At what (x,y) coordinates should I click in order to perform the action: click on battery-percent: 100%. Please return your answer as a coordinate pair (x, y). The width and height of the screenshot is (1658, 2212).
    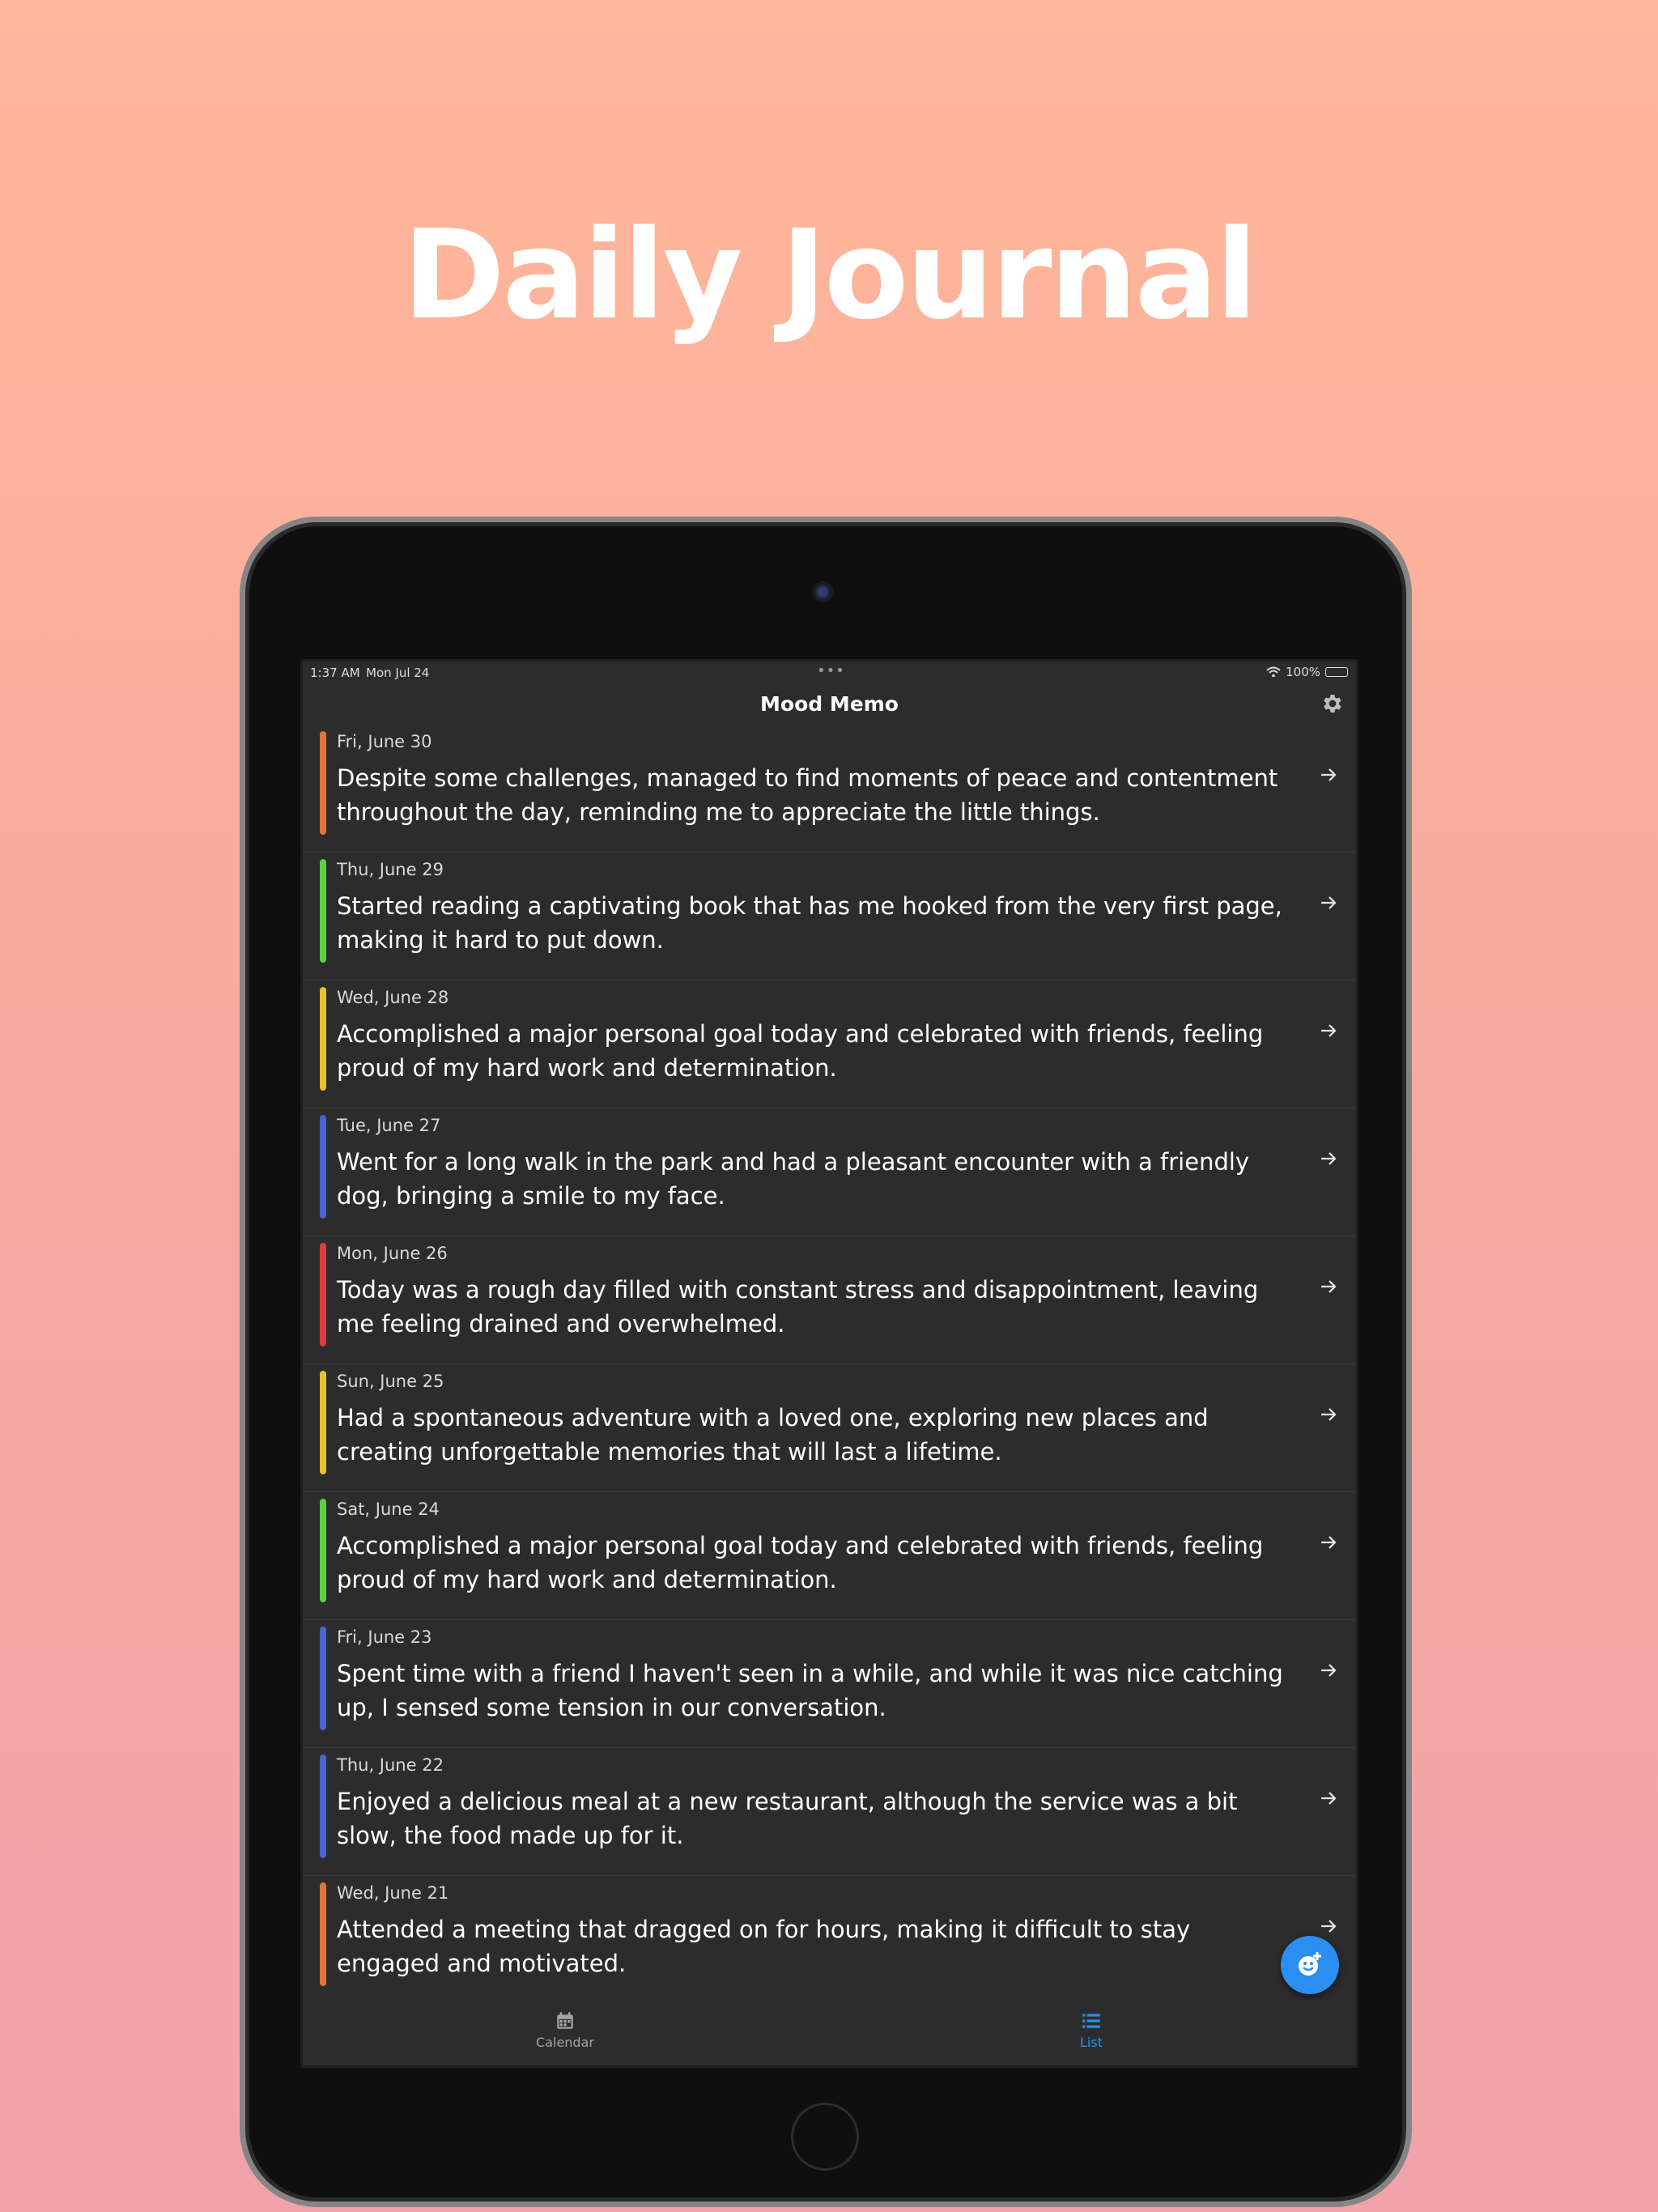
    Looking at the image, I should click on (1303, 672).